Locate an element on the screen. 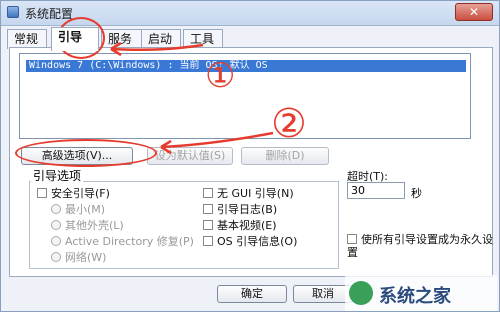  alternate-shell-option: 其他外壳(L) is located at coordinates (87, 225).